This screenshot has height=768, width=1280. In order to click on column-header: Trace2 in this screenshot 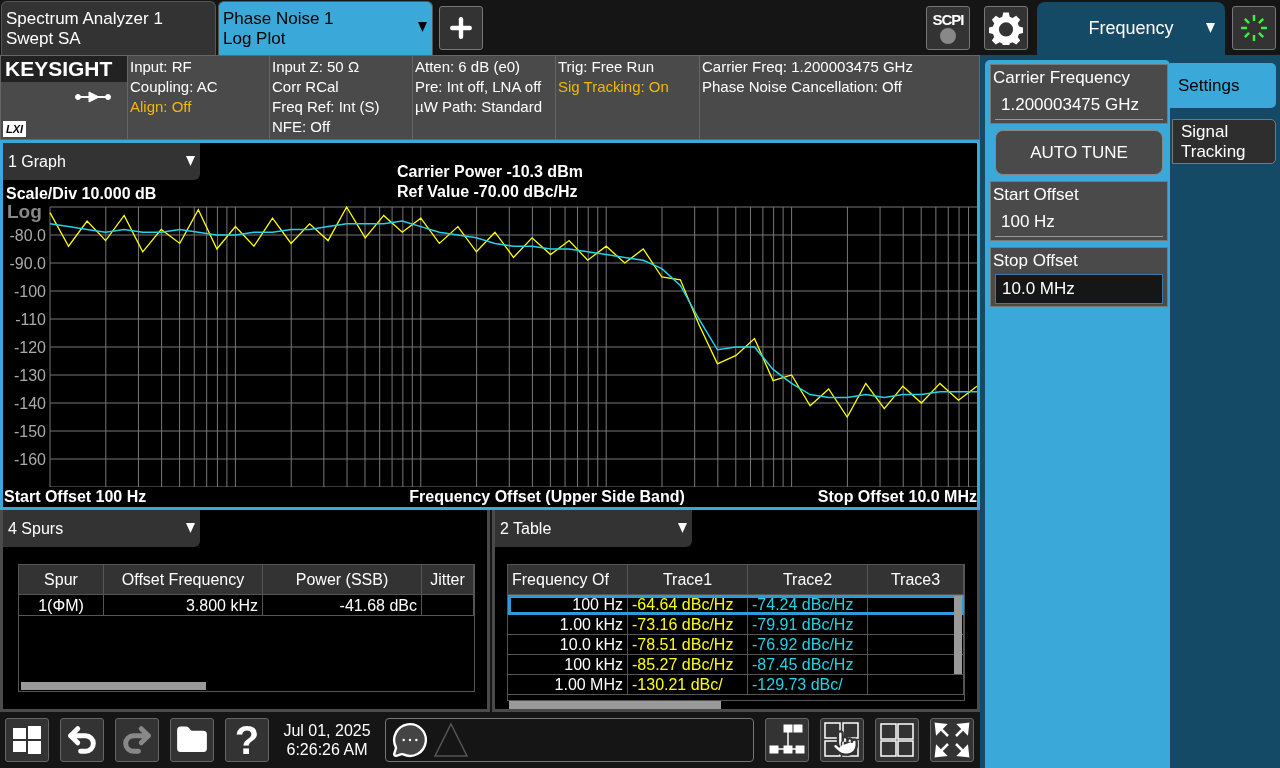, I will do `click(808, 579)`.